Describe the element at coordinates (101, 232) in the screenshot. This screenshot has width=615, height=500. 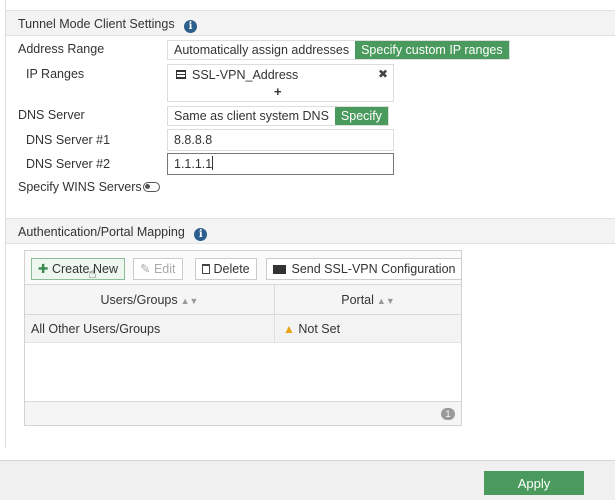
I see `auth-mapping-title: Authentication/Portal Mapping` at that location.